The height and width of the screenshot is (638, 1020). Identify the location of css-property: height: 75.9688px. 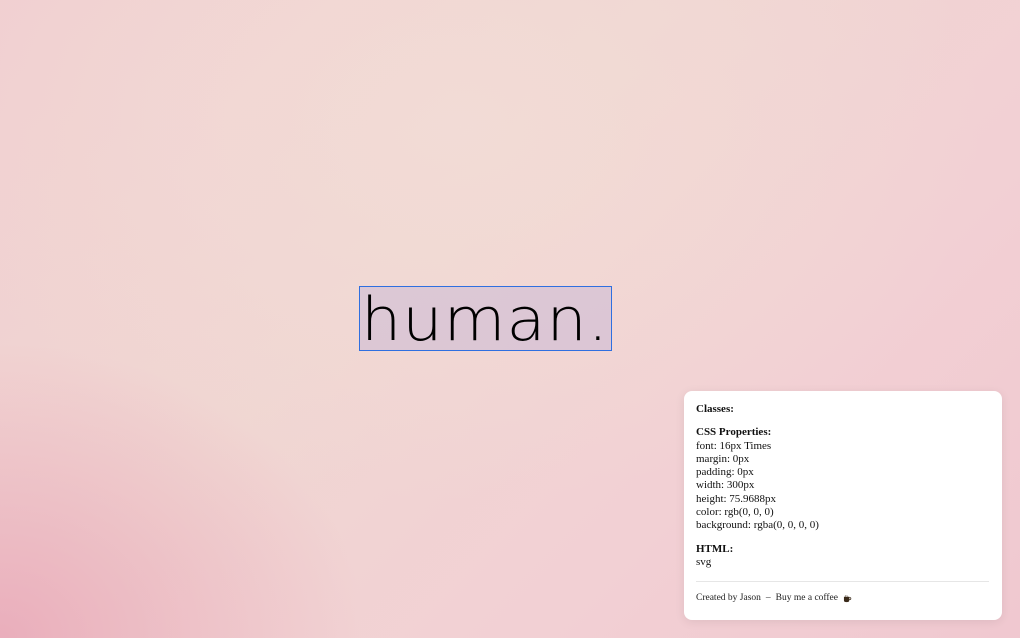
(736, 498).